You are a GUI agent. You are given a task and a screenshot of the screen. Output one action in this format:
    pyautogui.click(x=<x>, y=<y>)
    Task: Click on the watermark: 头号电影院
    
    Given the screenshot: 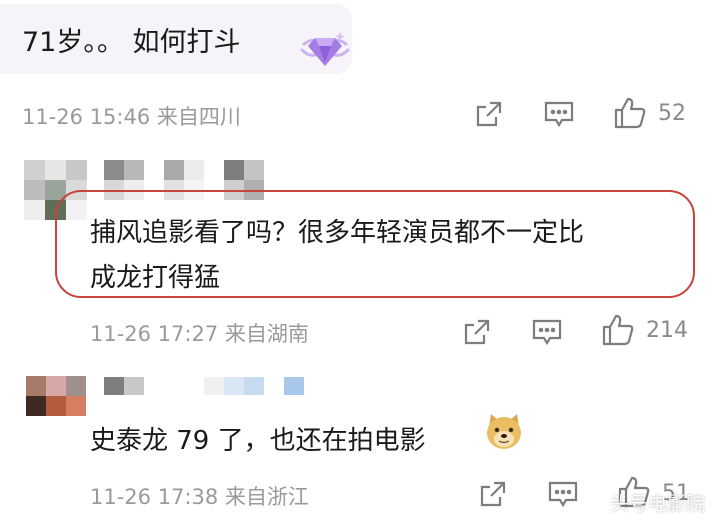 What is the action you would take?
    pyautogui.click(x=658, y=504)
    